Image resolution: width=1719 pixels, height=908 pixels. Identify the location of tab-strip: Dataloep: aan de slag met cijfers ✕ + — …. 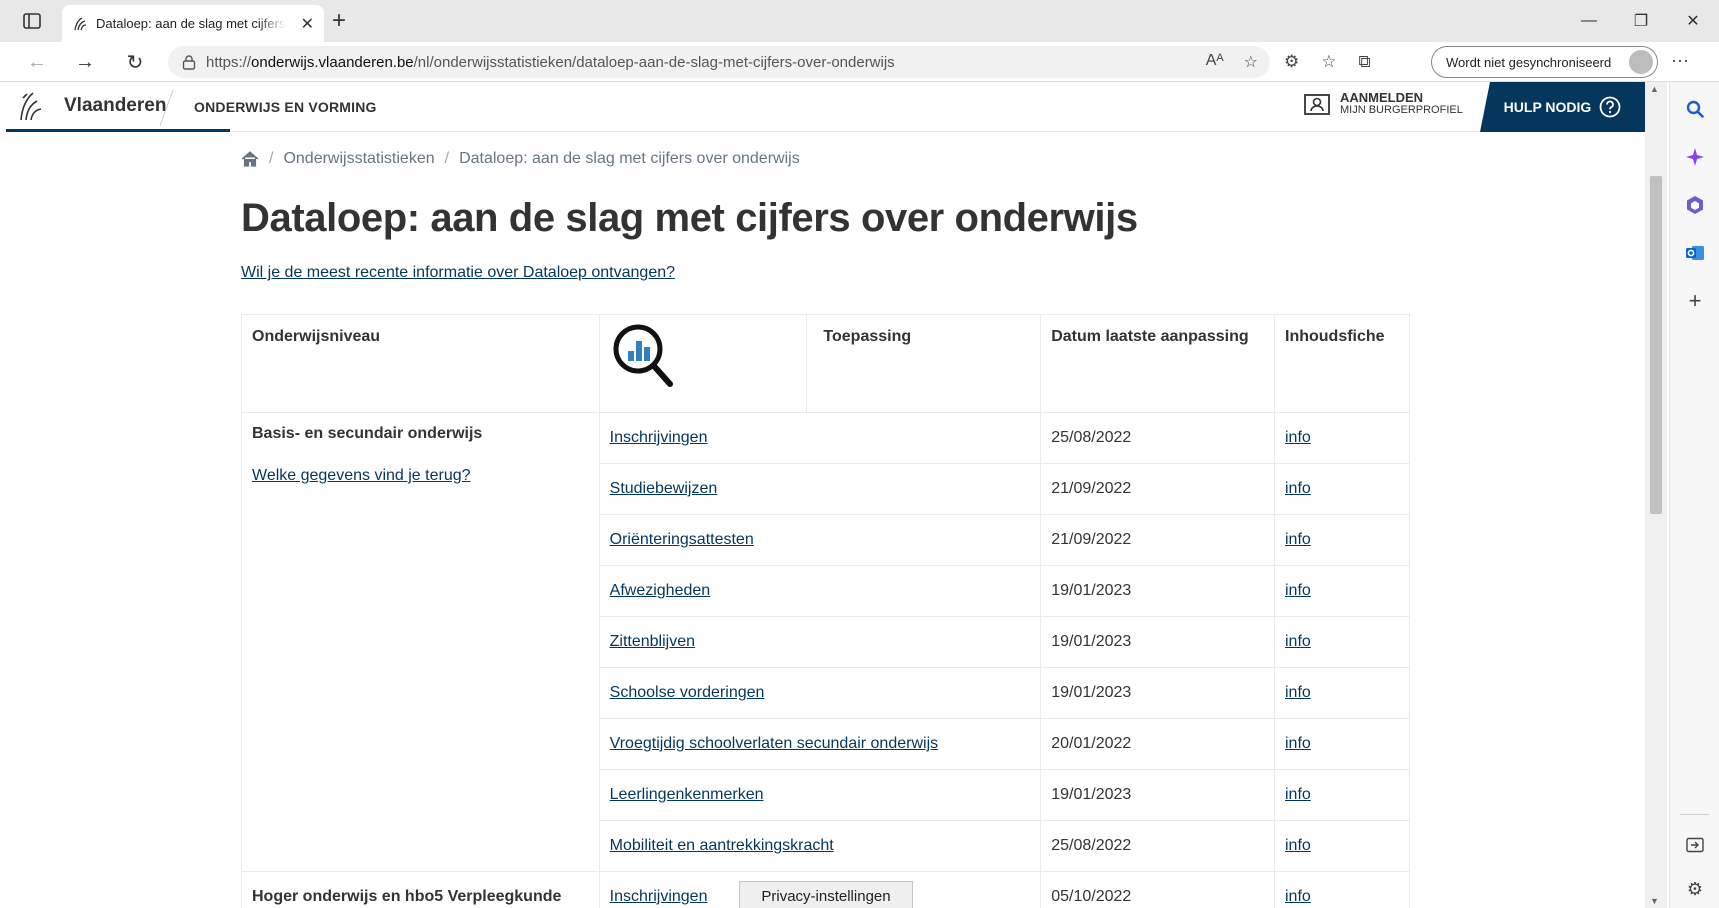
(859, 21).